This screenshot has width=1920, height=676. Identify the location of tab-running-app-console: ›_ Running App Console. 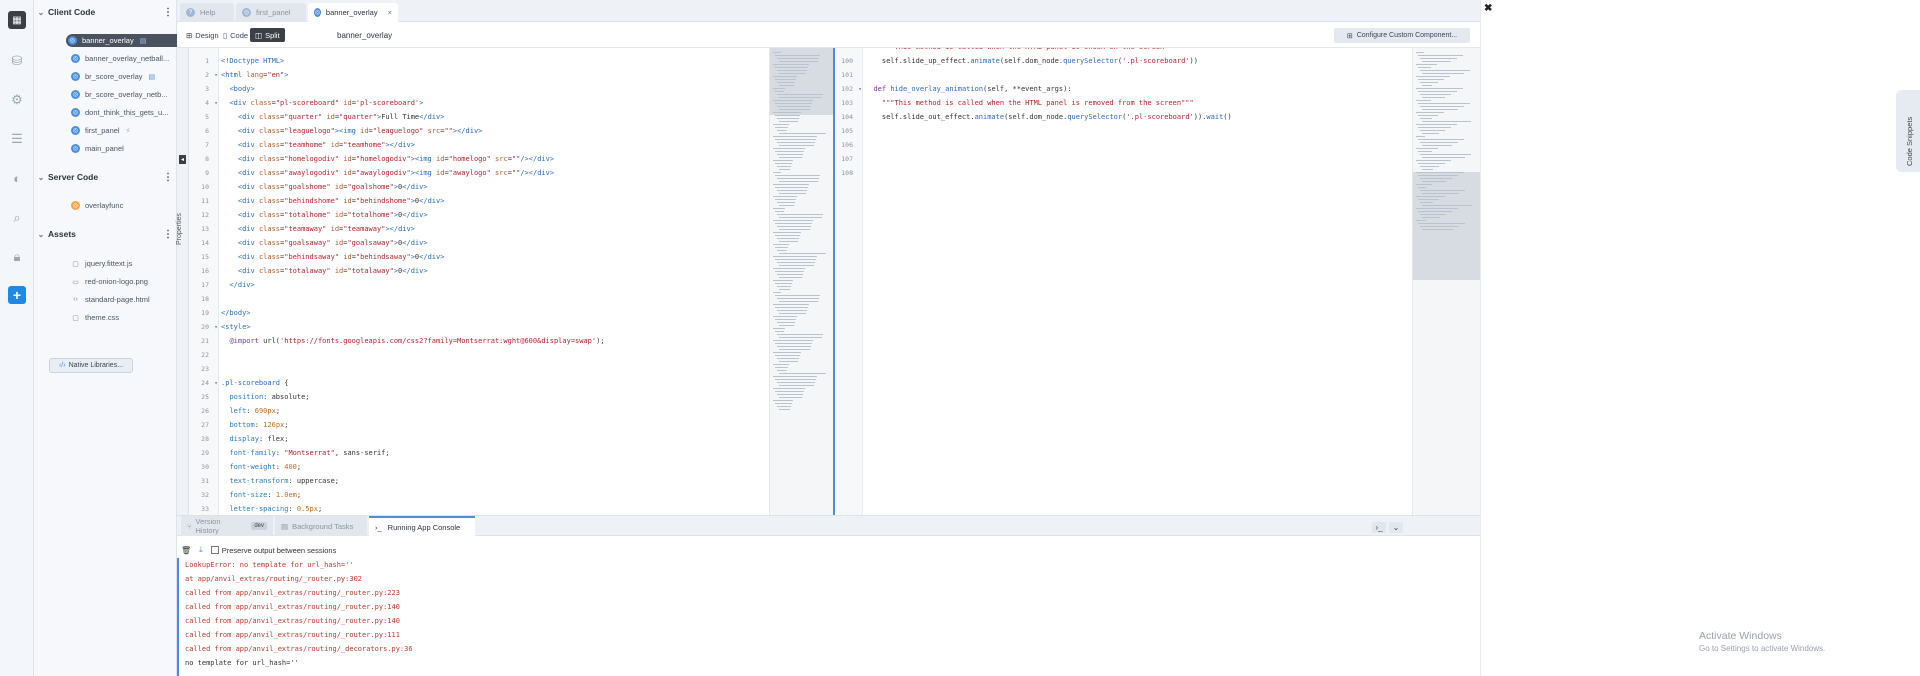
(422, 526).